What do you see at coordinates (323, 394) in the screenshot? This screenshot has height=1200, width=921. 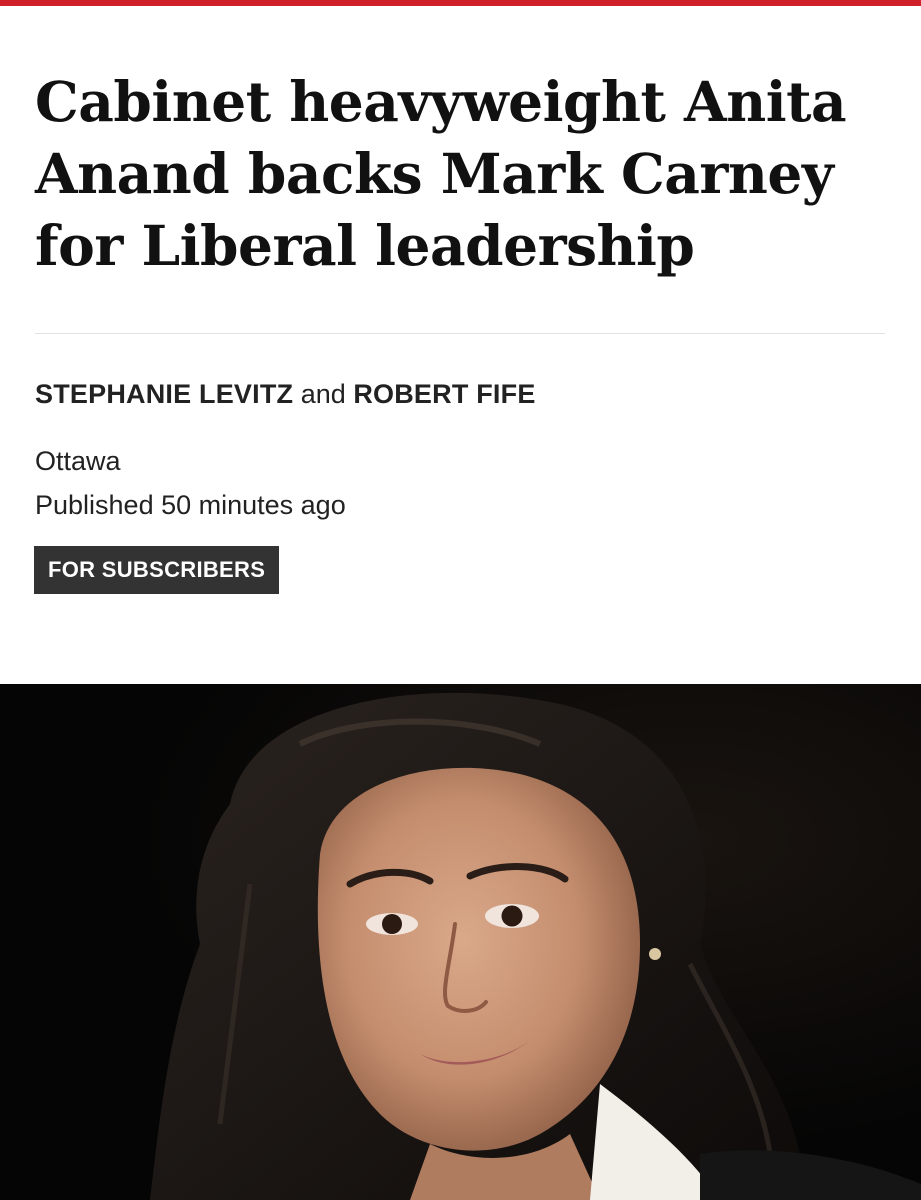 I see `byline-joiner: and` at bounding box center [323, 394].